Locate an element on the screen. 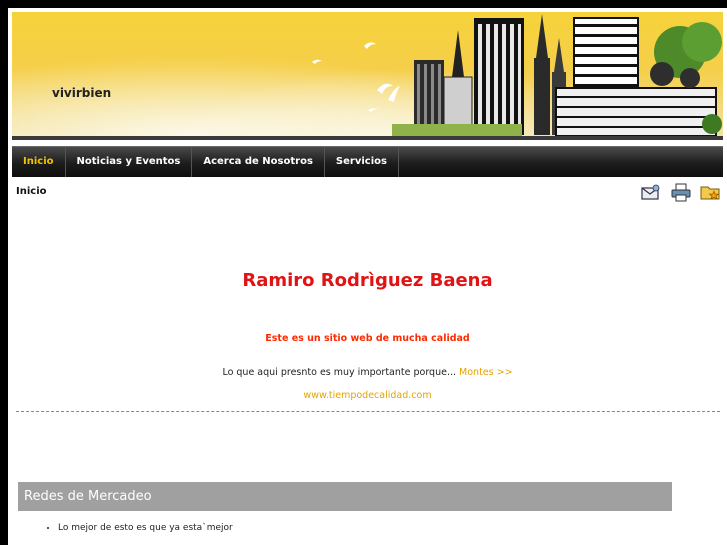  email-icon is located at coordinates (651, 192).